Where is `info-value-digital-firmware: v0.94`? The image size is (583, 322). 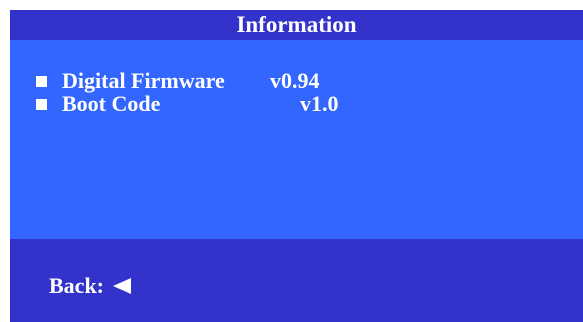 info-value-digital-firmware: v0.94 is located at coordinates (295, 80).